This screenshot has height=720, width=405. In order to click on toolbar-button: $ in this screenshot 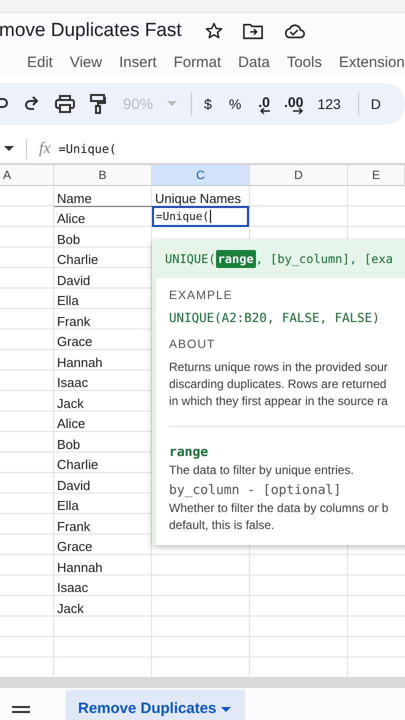, I will do `click(208, 104)`.